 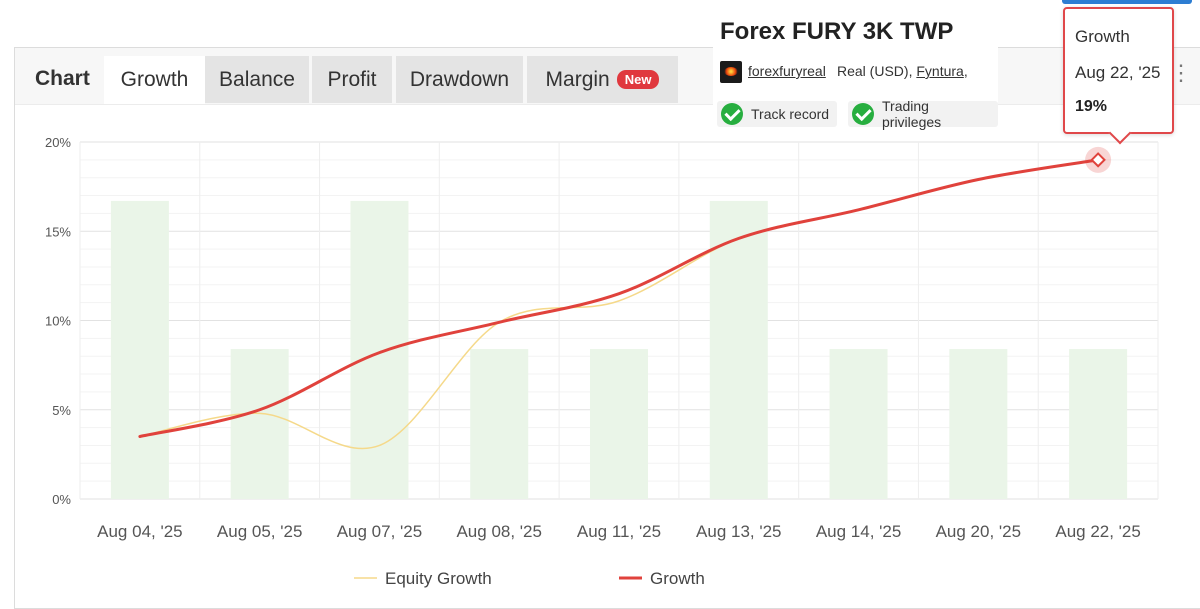 What do you see at coordinates (966, 71) in the screenshot?
I see `broker-suffix: ,` at bounding box center [966, 71].